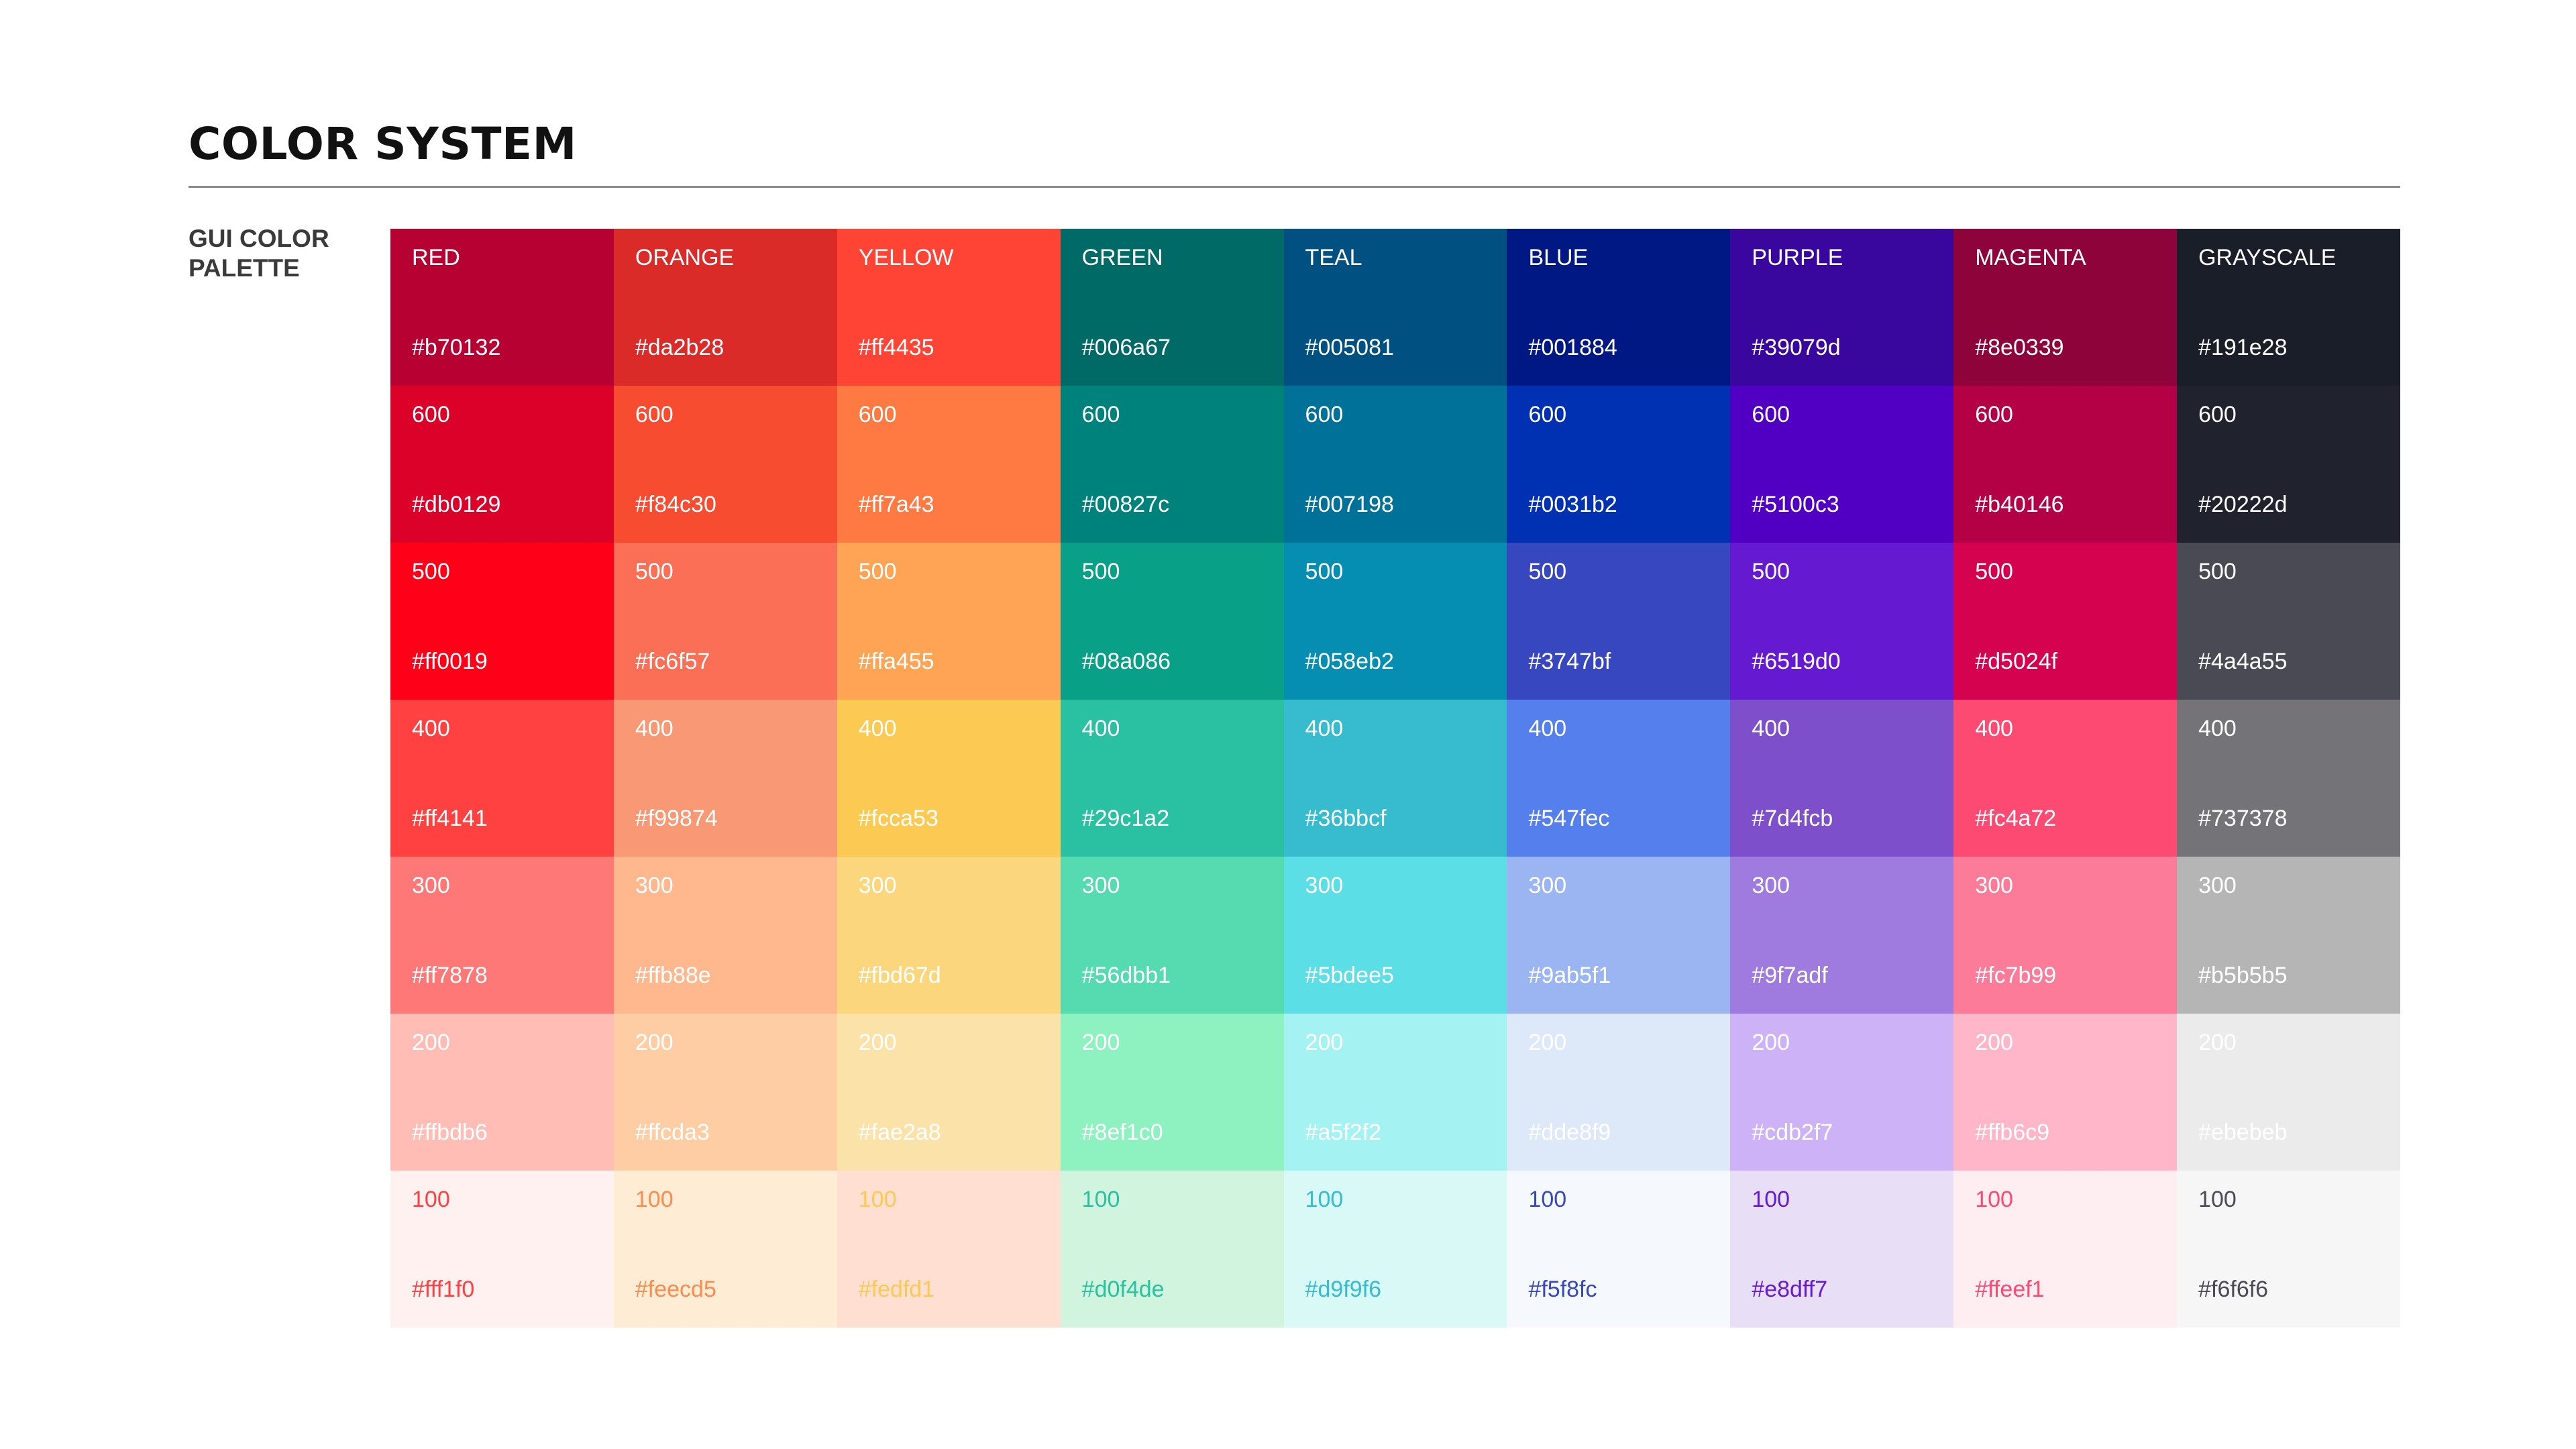  I want to click on hex-code: #191e28, so click(2243, 347).